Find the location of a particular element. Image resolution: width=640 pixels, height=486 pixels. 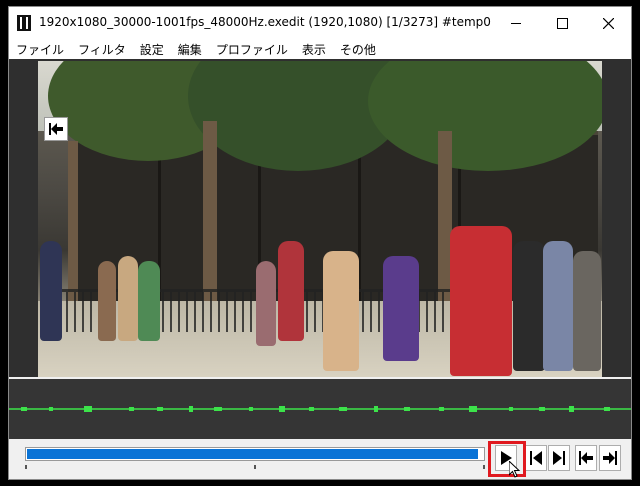

skip-end-icon is located at coordinates (610, 458).